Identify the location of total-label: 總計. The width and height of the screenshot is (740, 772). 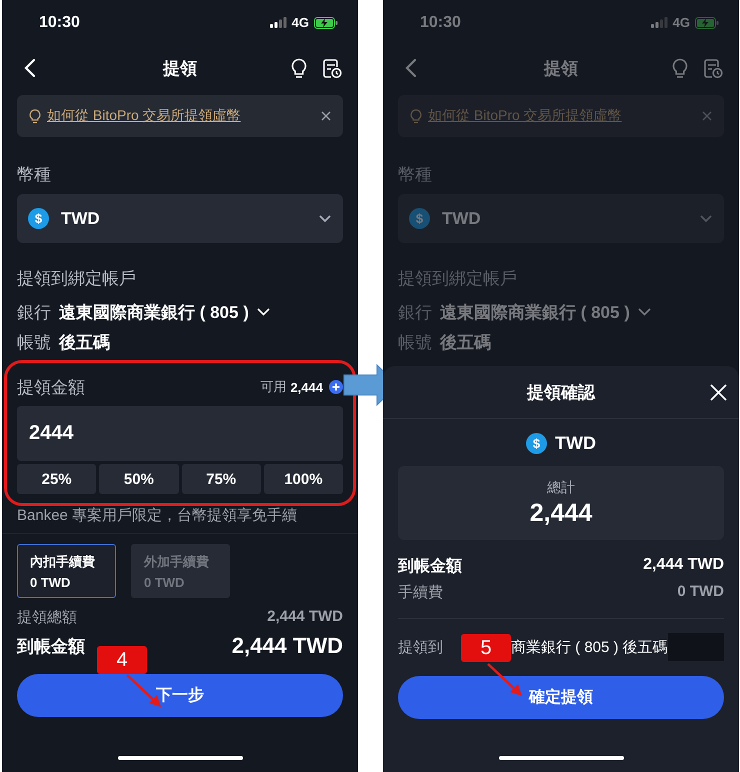
(561, 487).